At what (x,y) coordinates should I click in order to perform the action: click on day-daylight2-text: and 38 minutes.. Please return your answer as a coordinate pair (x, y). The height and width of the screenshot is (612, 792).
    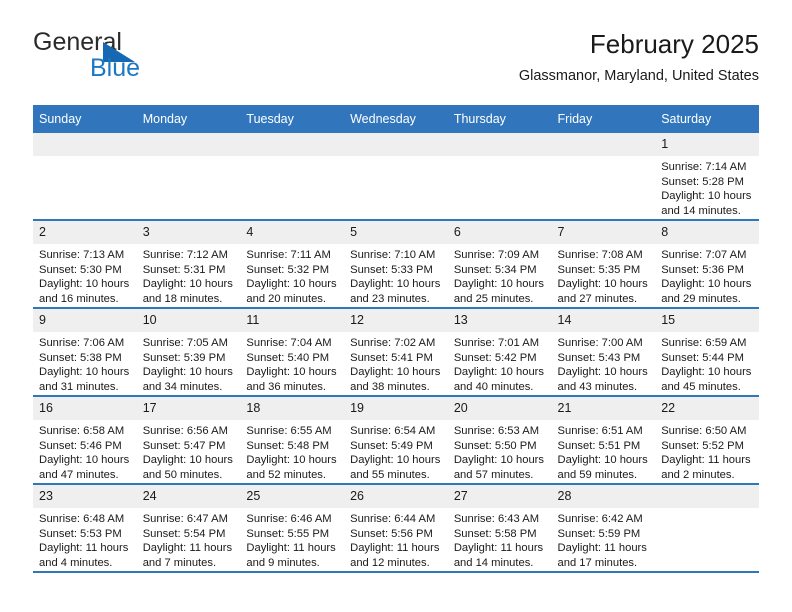
    Looking at the image, I should click on (390, 386).